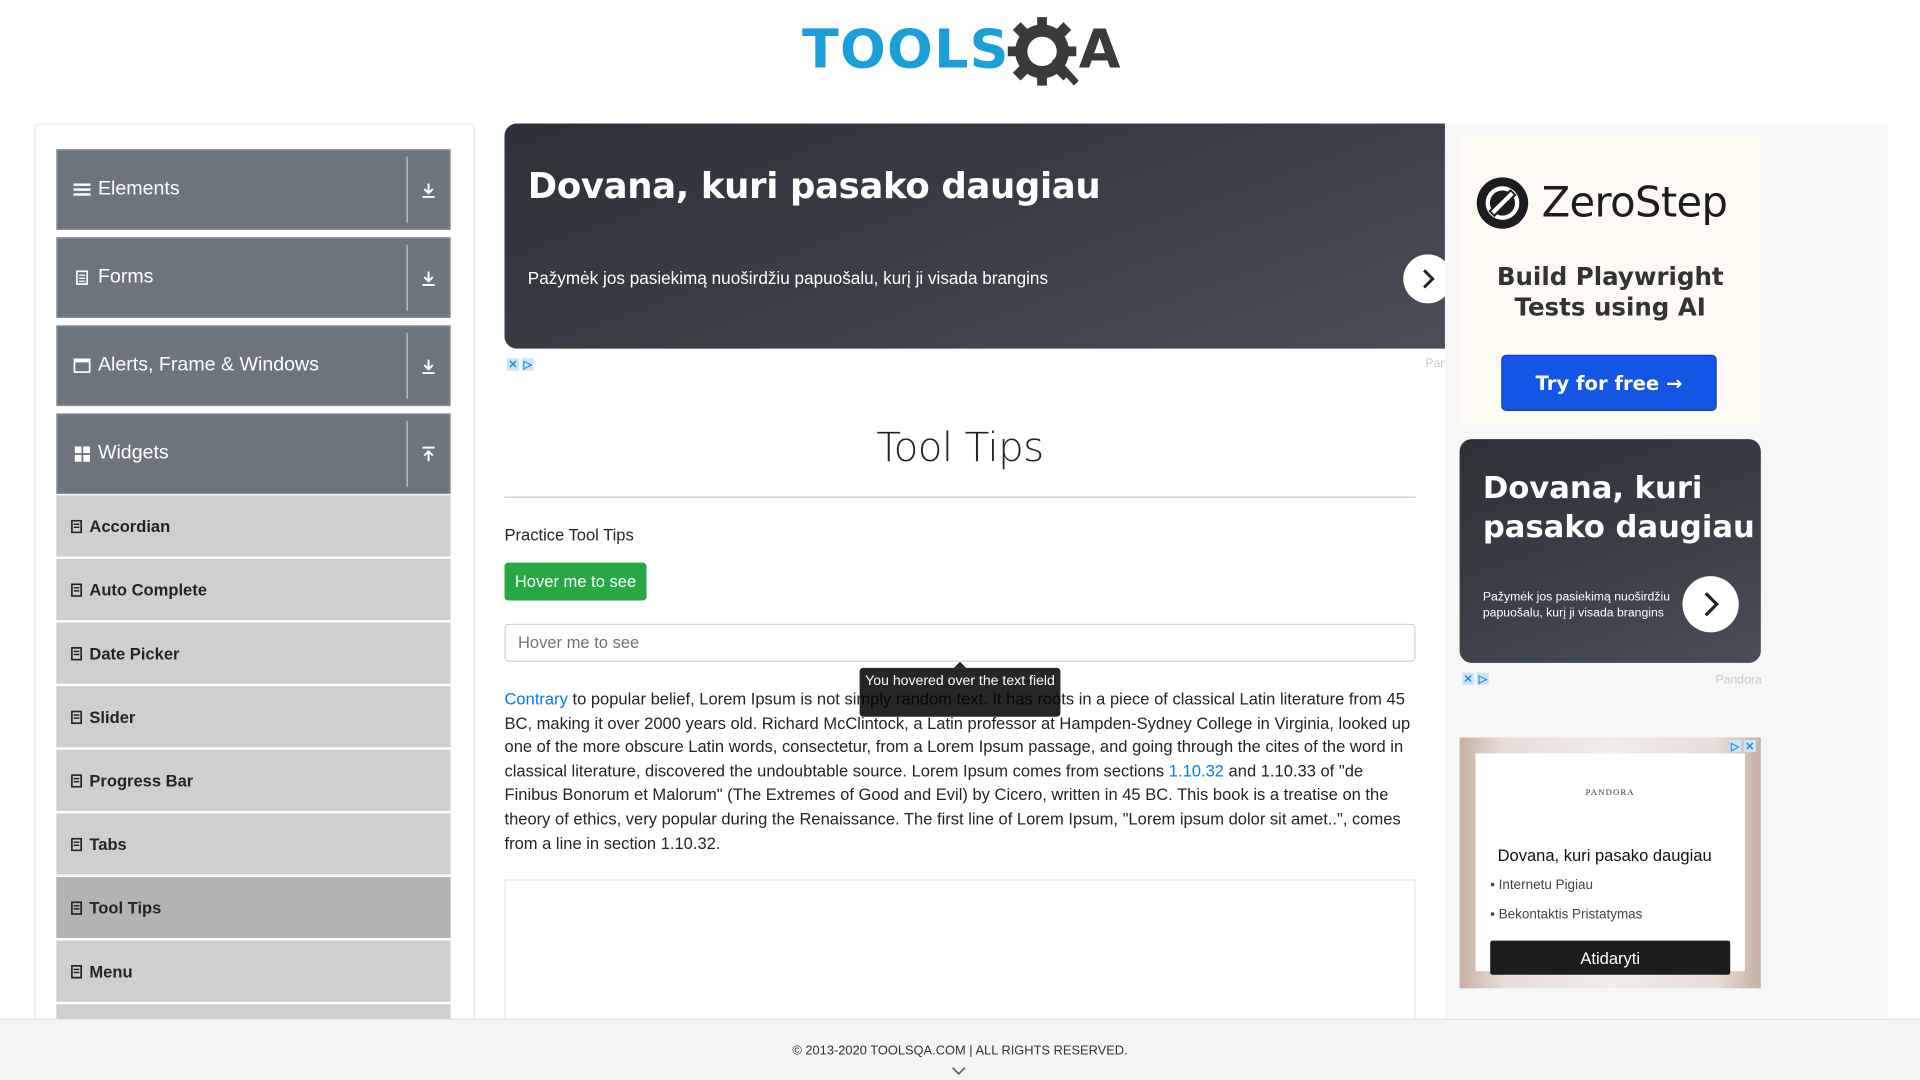  I want to click on practice-label: Practice Tool Tips, so click(569, 535).